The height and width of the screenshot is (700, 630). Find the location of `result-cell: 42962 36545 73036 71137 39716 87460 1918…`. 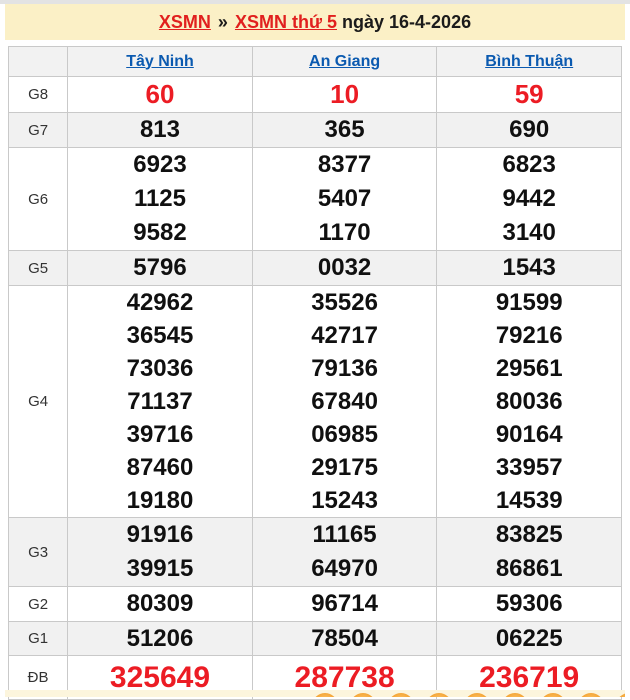

result-cell: 42962 36545 73036 71137 39716 87460 1918… is located at coordinates (160, 401).